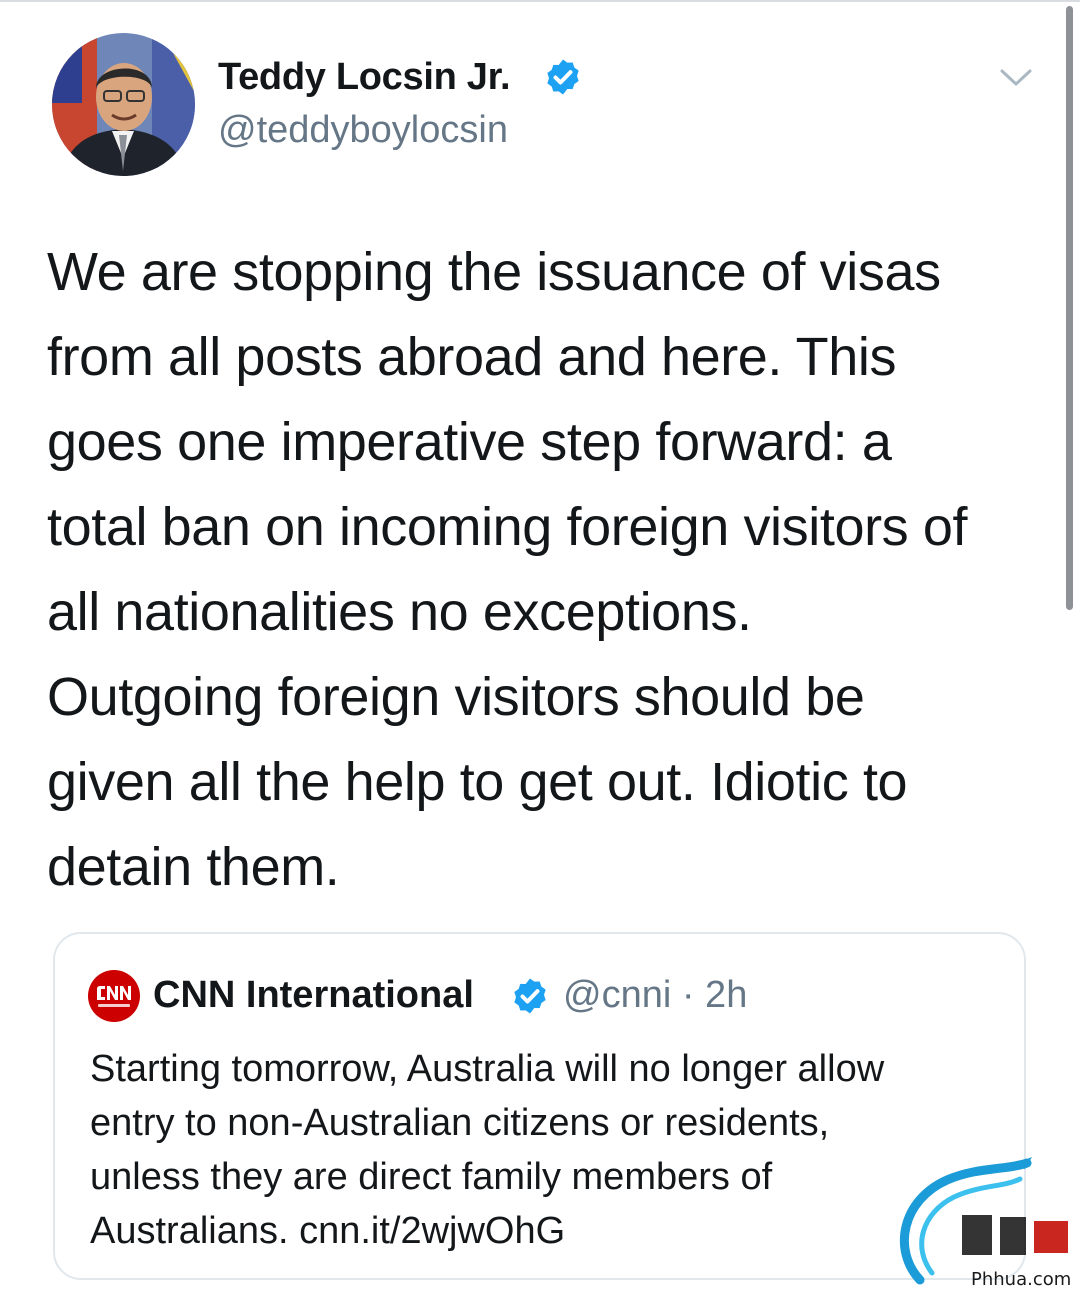 The height and width of the screenshot is (1295, 1080). Describe the element at coordinates (469, 442) in the screenshot. I see `tweet-text-line: goes one imperative step forward: a` at that location.